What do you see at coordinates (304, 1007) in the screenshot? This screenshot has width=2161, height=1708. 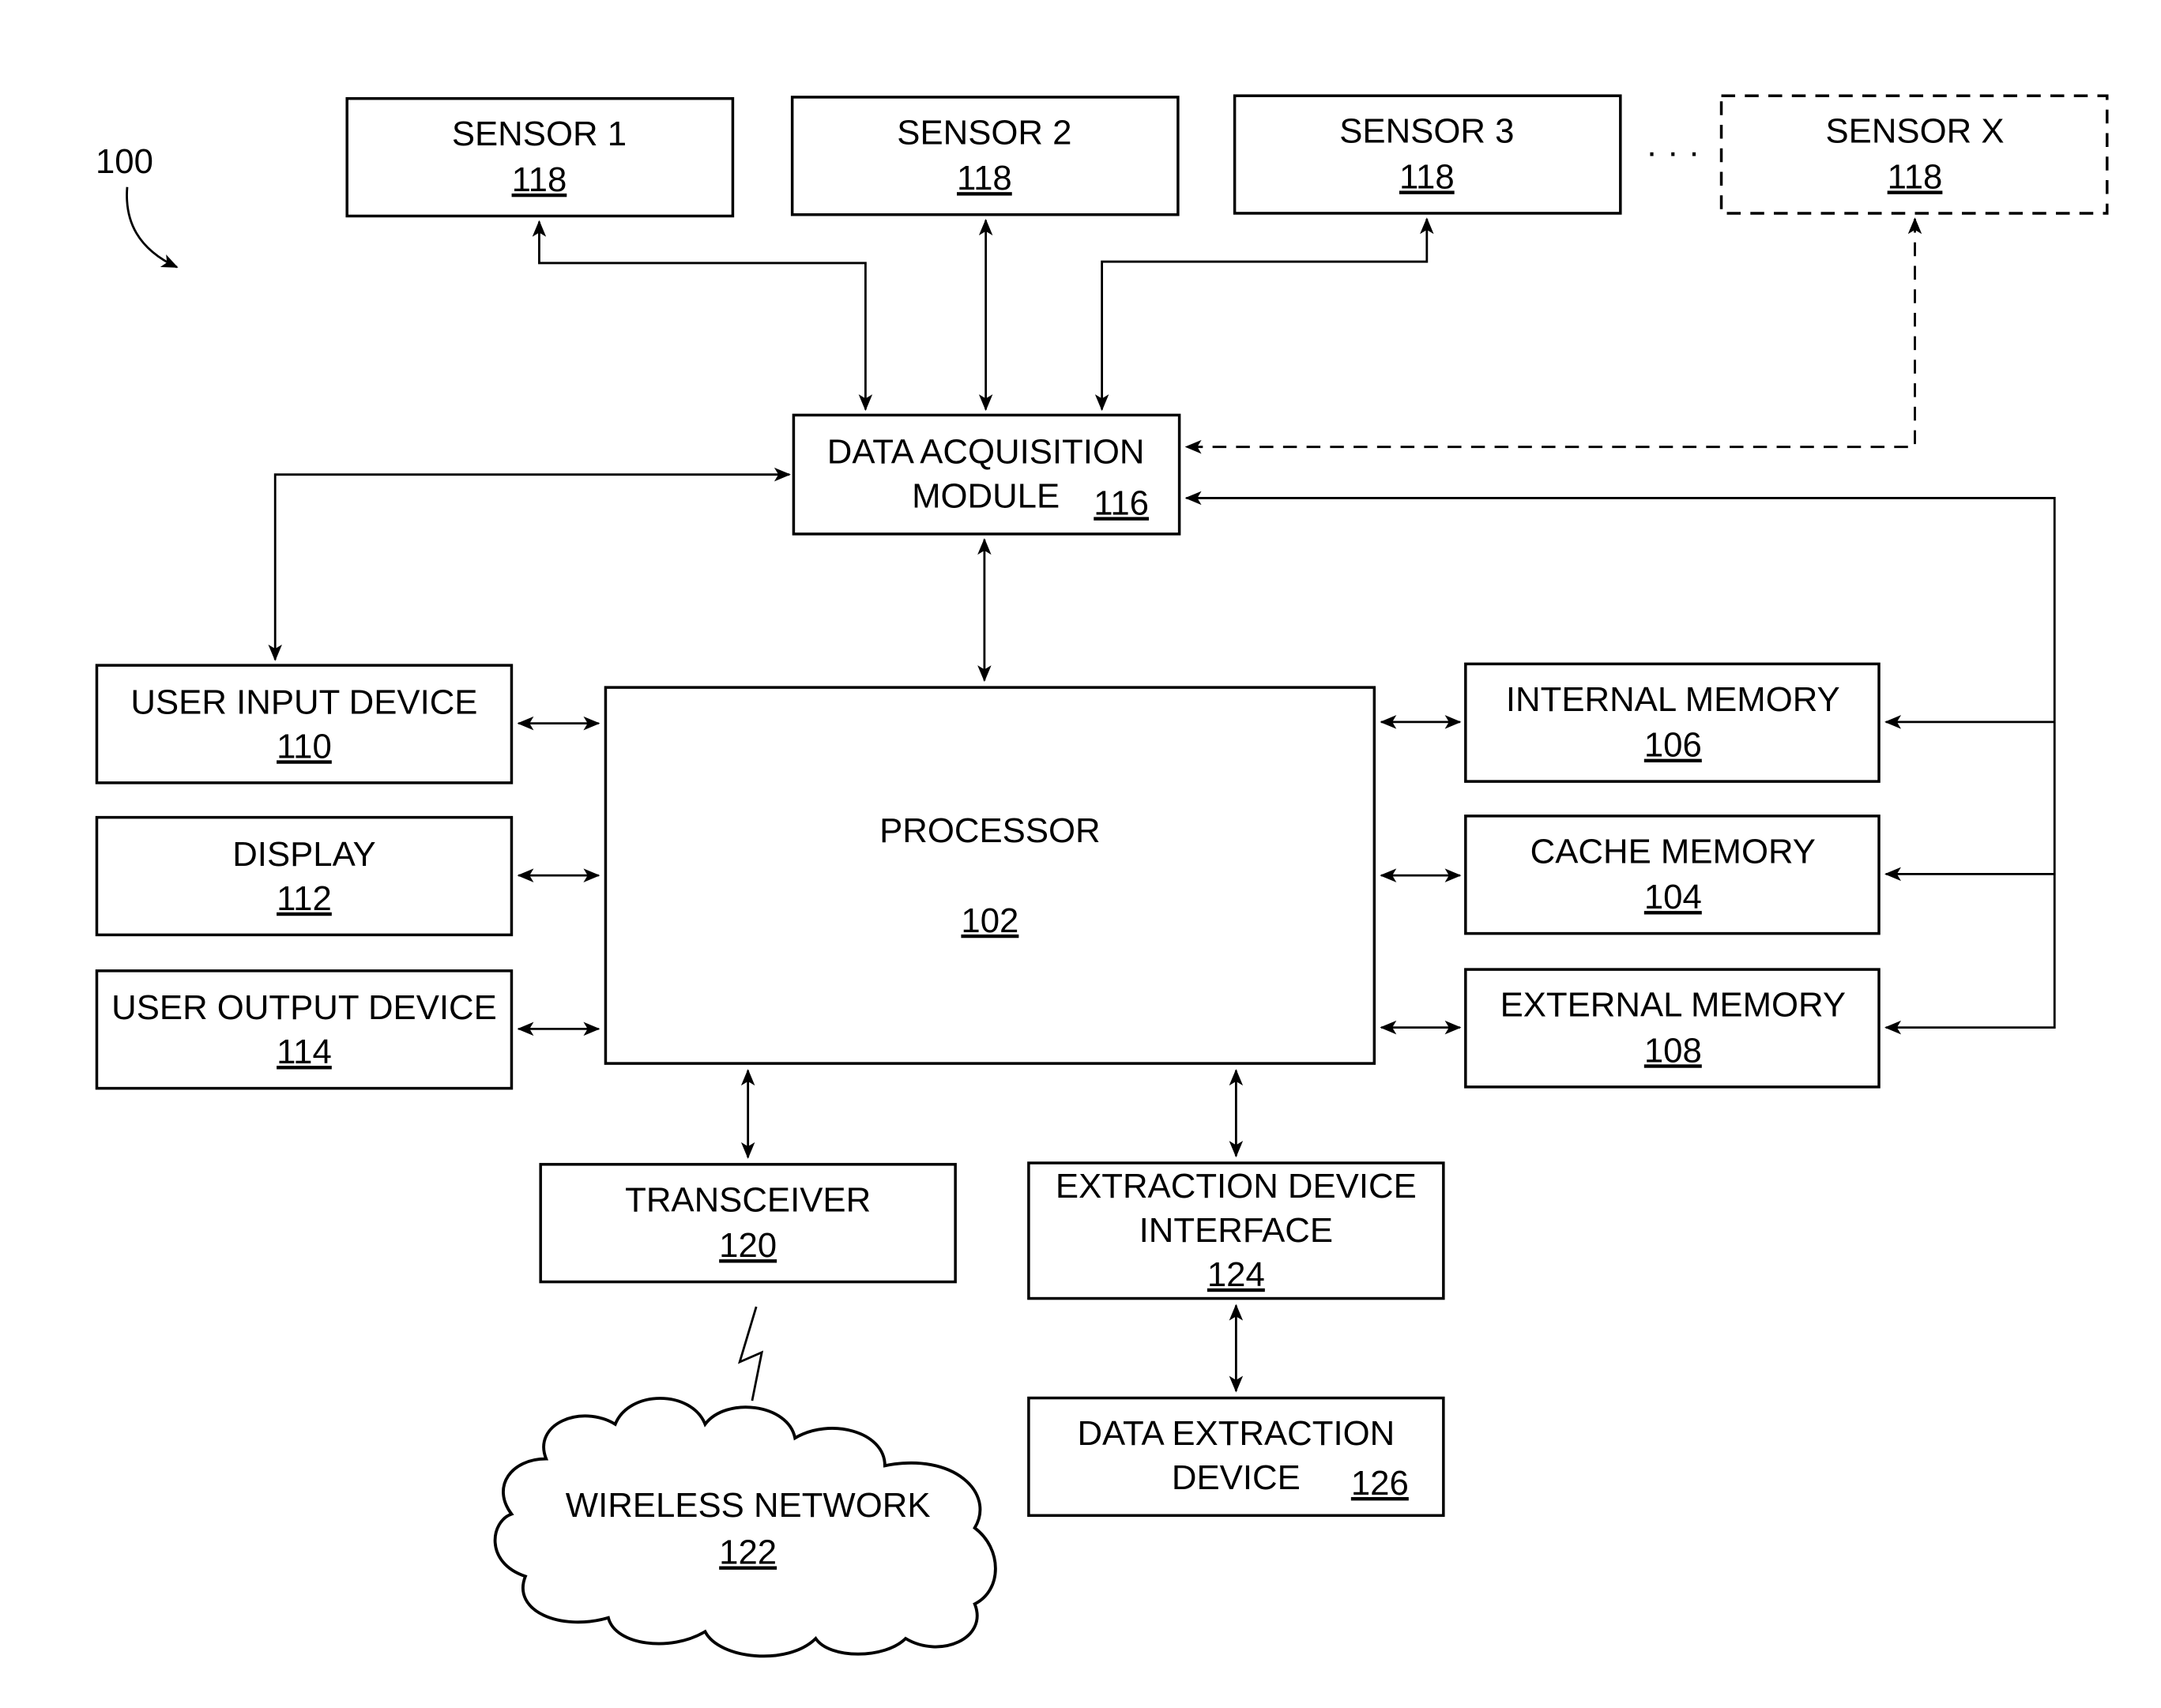 I see `user-output-device-label: USER OUTPUT DEVICE` at bounding box center [304, 1007].